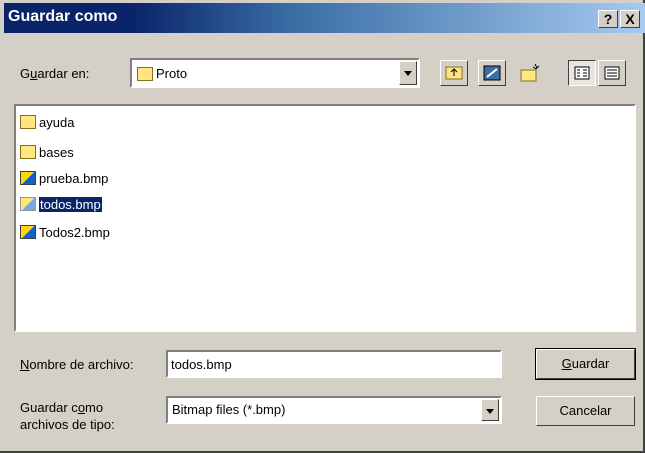 The width and height of the screenshot is (645, 453). Describe the element at coordinates (47, 122) in the screenshot. I see `list-item: ayuda` at that location.